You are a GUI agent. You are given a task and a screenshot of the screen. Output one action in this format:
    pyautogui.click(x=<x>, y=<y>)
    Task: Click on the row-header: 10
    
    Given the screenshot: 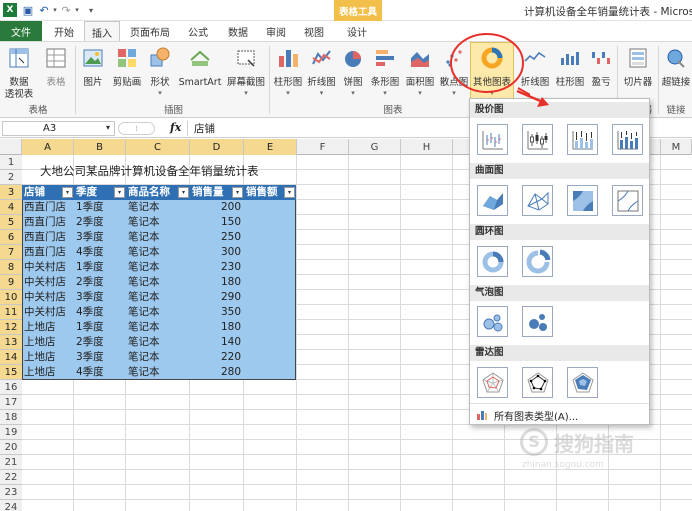 What is the action you would take?
    pyautogui.click(x=11, y=297)
    